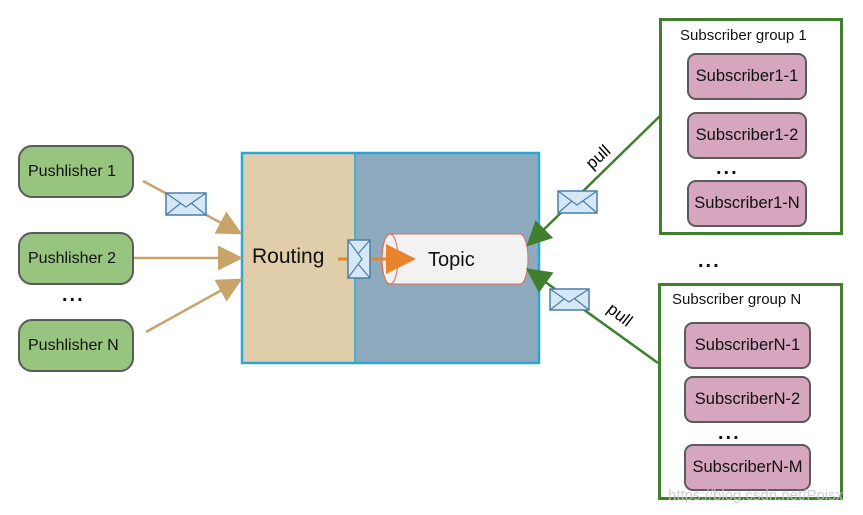 This screenshot has height=515, width=863. What do you see at coordinates (76, 345) in the screenshot?
I see `publisher-n: Pushlisher N` at bounding box center [76, 345].